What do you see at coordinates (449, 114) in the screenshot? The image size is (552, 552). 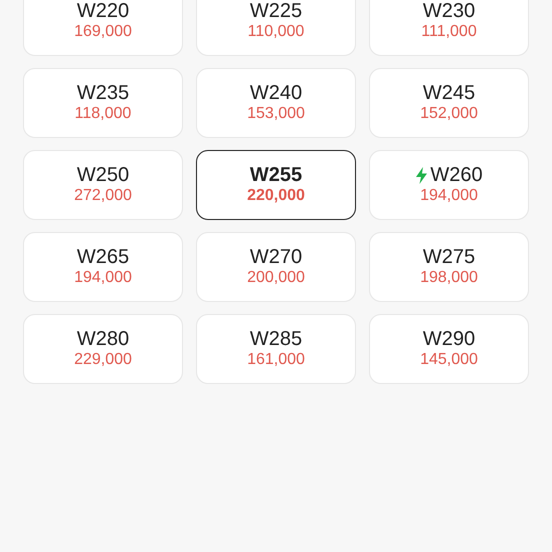 I see `price-label: 152,000` at bounding box center [449, 114].